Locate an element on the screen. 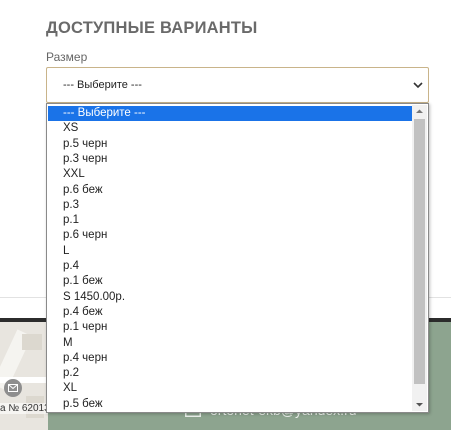  dropdown-option: р.1 беж is located at coordinates (230, 281).